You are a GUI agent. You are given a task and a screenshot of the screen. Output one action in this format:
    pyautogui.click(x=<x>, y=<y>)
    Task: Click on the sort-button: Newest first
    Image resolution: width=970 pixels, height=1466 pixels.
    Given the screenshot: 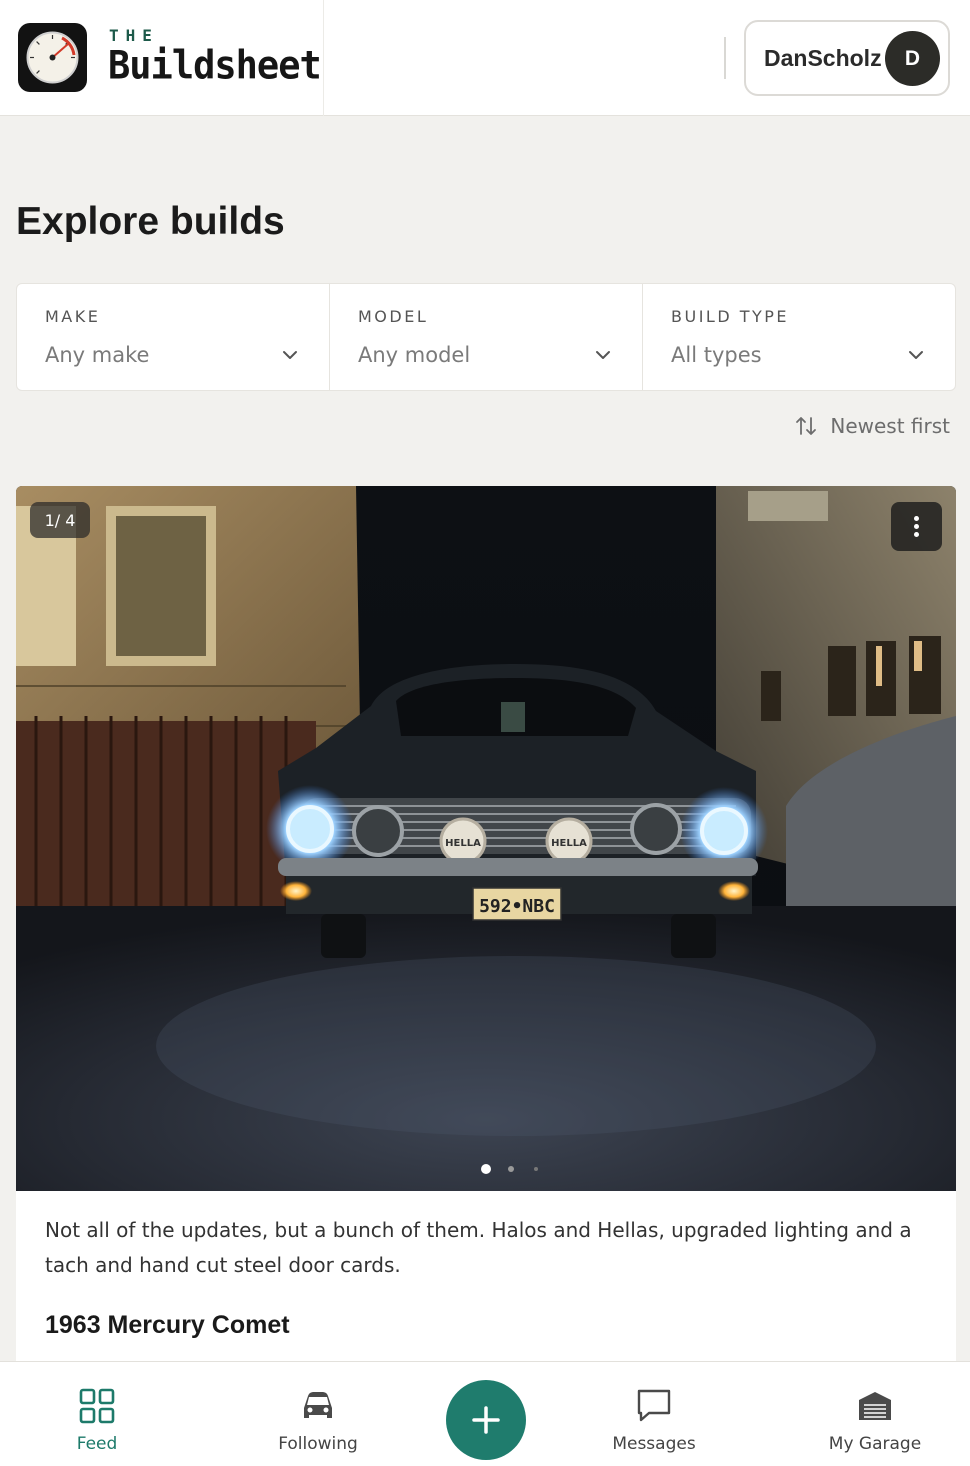 What is the action you would take?
    pyautogui.click(x=872, y=426)
    